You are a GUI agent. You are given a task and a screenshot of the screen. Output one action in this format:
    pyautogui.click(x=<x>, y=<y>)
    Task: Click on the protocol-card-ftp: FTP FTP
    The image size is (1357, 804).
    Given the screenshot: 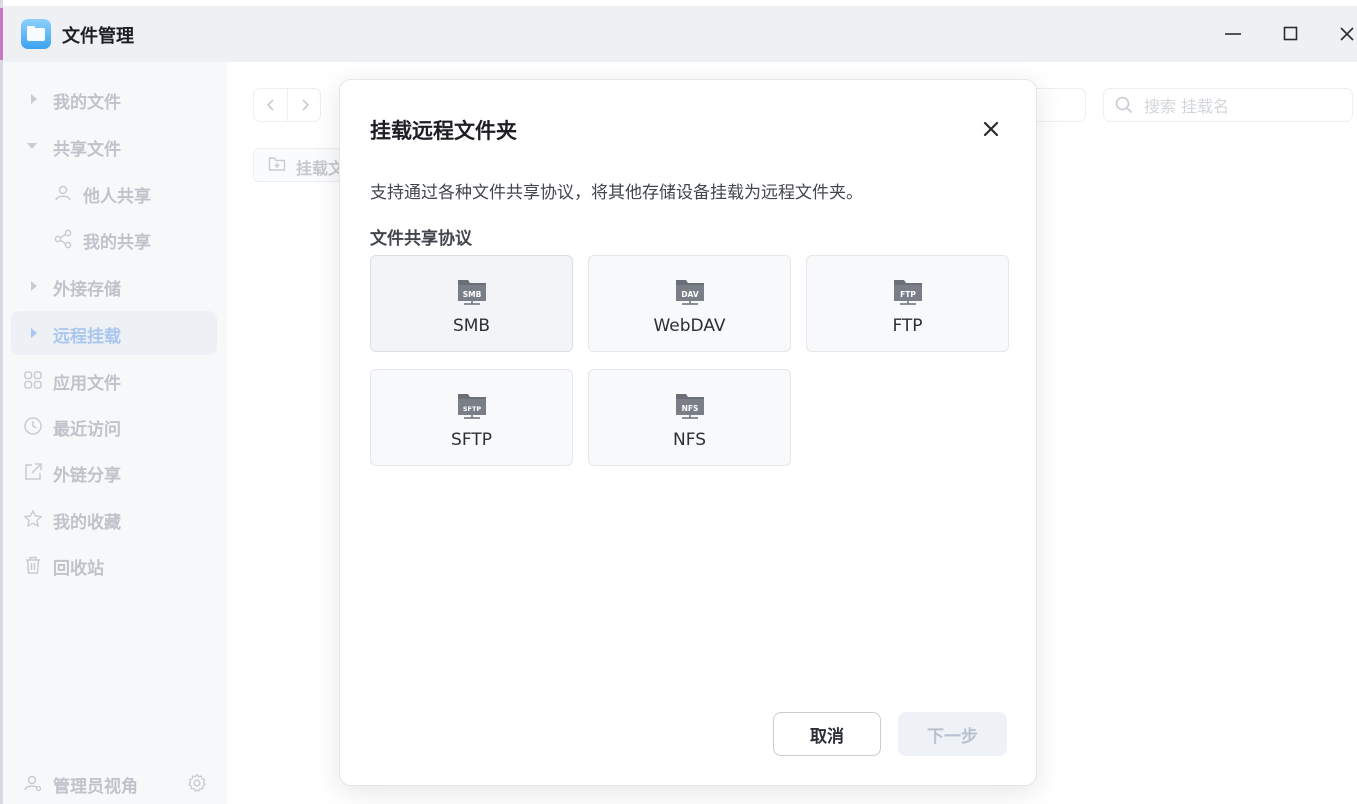 What is the action you would take?
    pyautogui.click(x=907, y=303)
    